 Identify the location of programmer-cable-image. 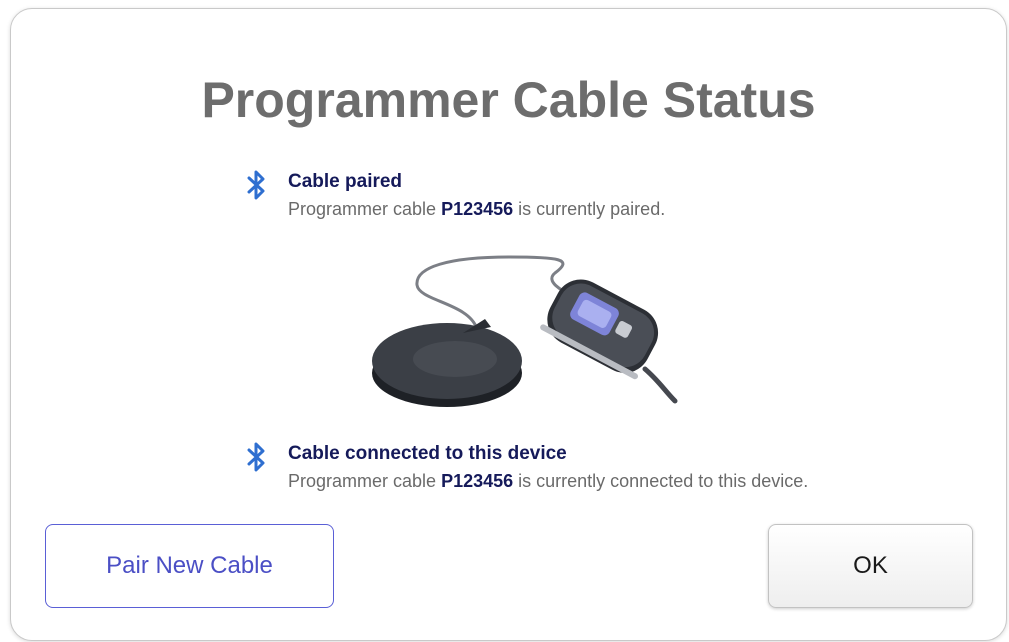
(525, 331).